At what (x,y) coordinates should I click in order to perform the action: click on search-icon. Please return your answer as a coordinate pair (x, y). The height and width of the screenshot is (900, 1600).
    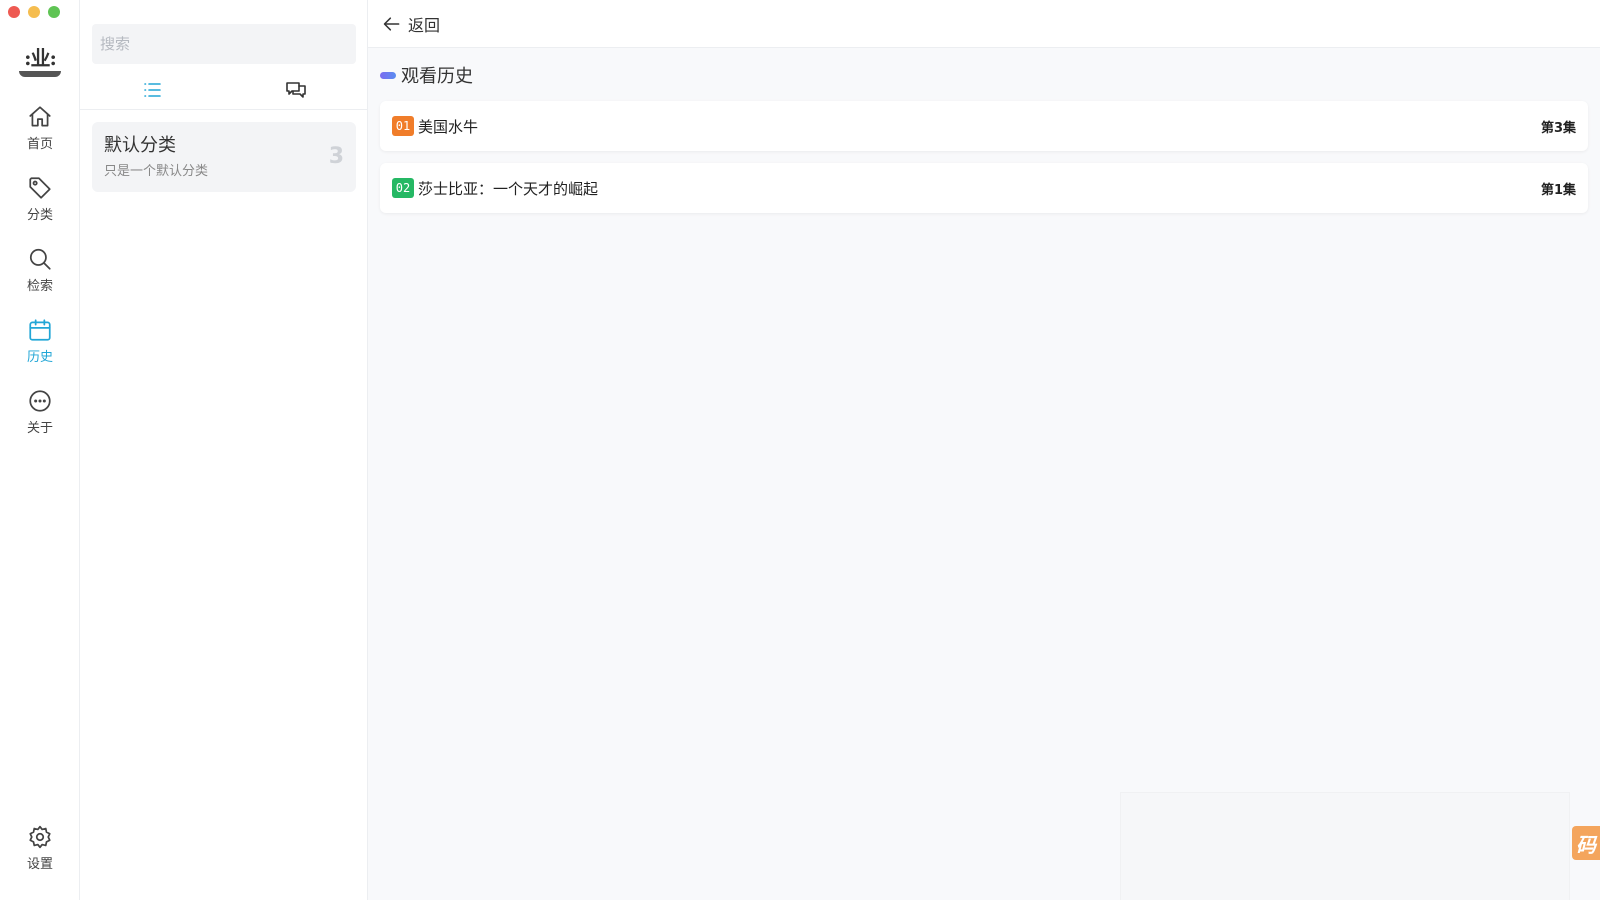
    Looking at the image, I should click on (40, 259).